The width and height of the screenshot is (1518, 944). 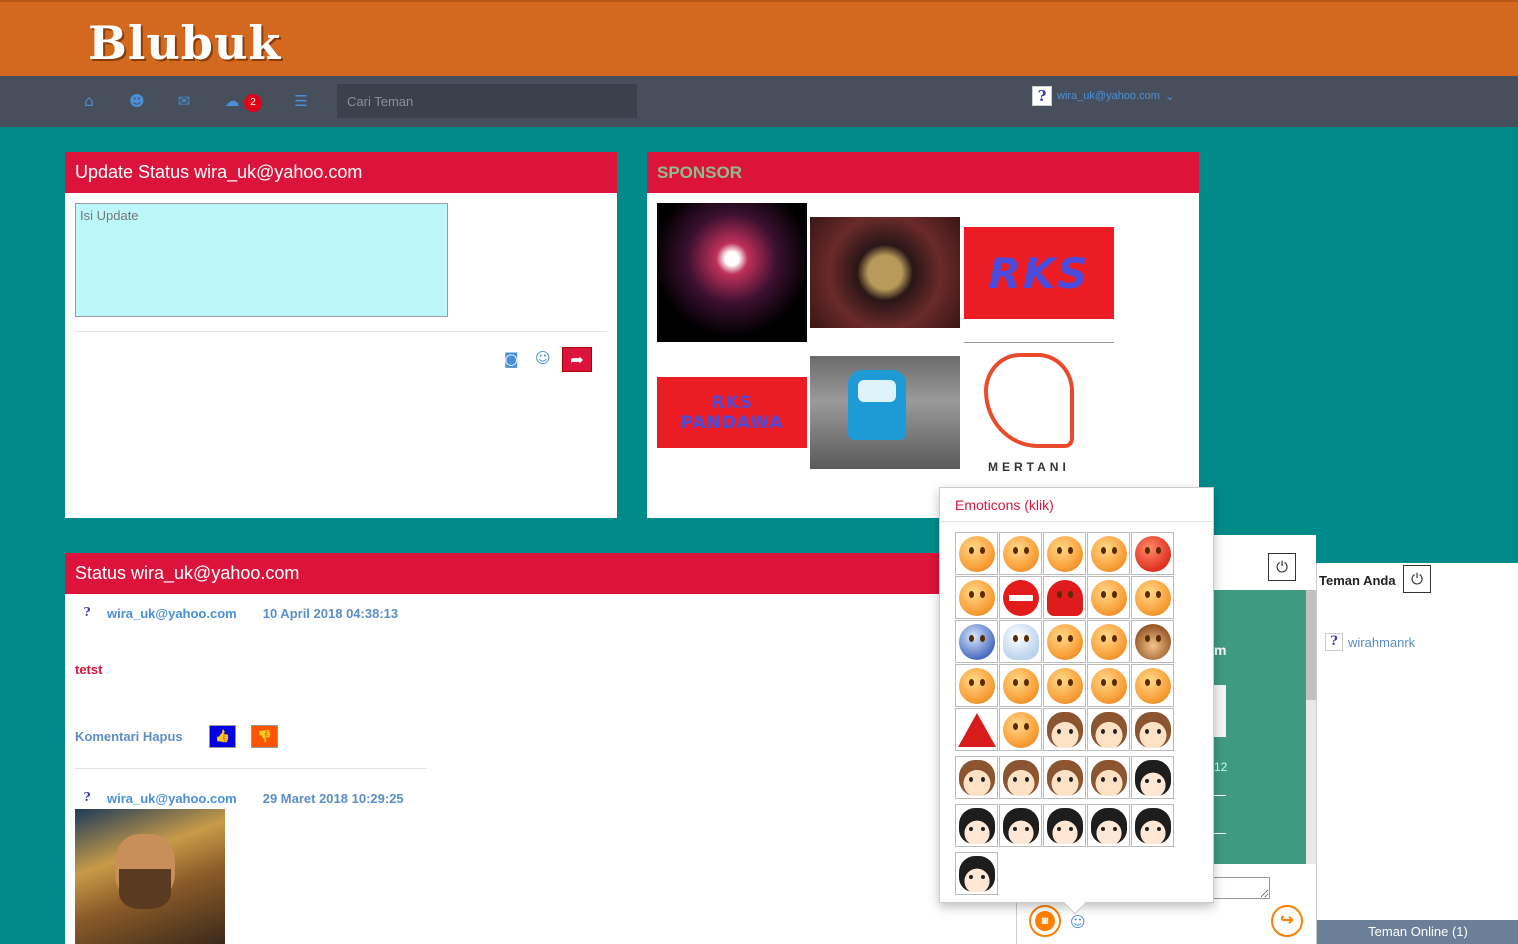 I want to click on nerd-emoticon, so click(x=976, y=597).